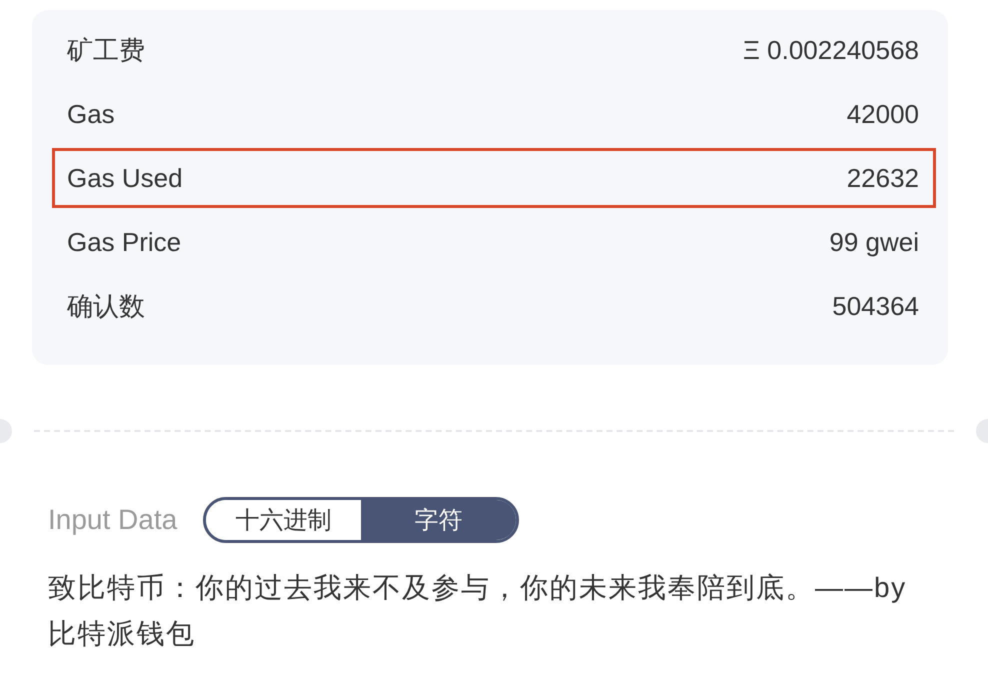 The width and height of the screenshot is (988, 686). What do you see at coordinates (875, 306) in the screenshot?
I see `row-value: 504364` at bounding box center [875, 306].